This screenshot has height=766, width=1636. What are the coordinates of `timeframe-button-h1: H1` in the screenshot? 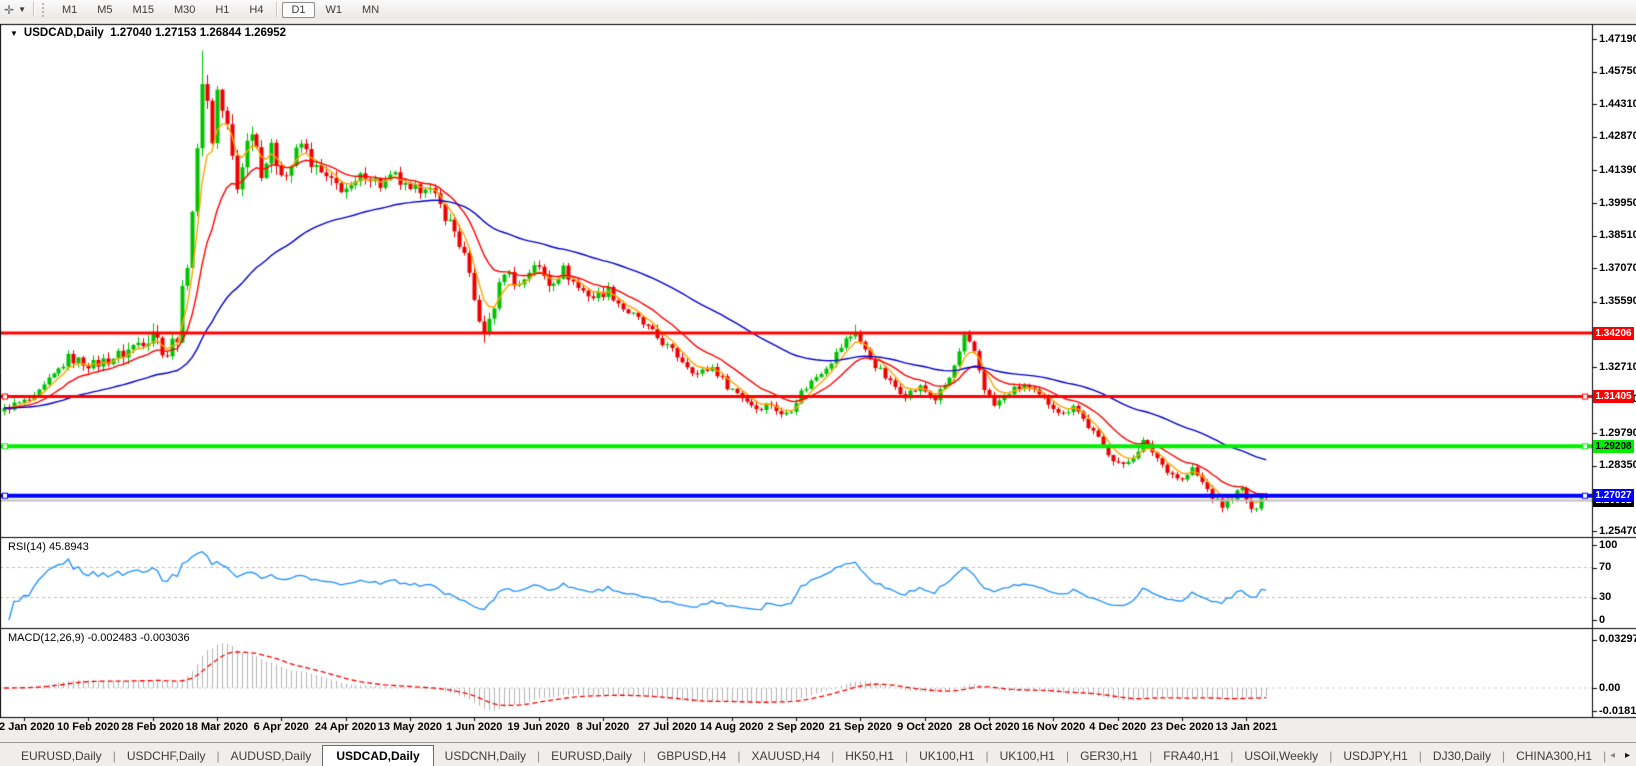 It's located at (222, 10).